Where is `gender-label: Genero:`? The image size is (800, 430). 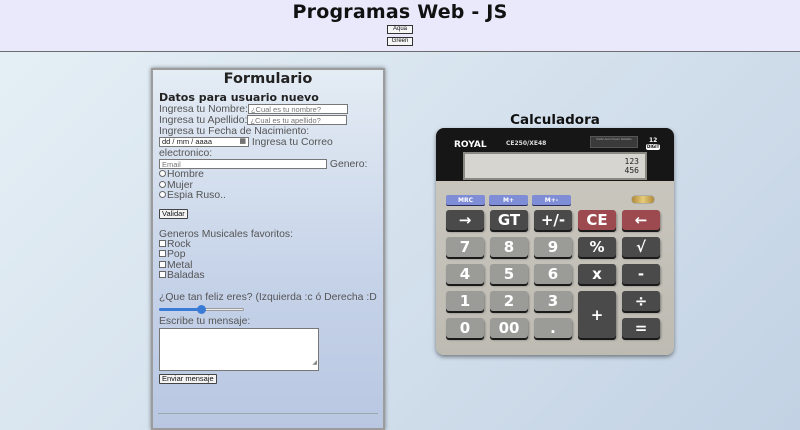 gender-label: Genero: is located at coordinates (348, 164).